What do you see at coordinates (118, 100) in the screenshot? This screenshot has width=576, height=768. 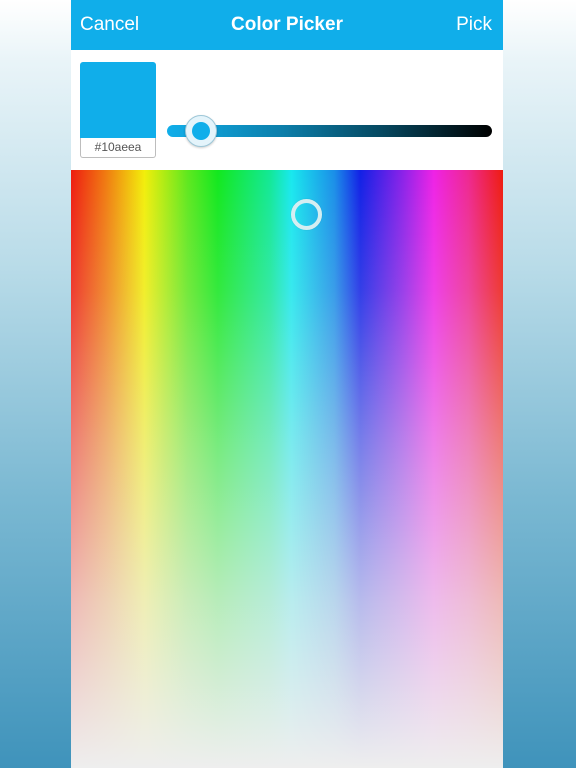 I see `color-swatch` at bounding box center [118, 100].